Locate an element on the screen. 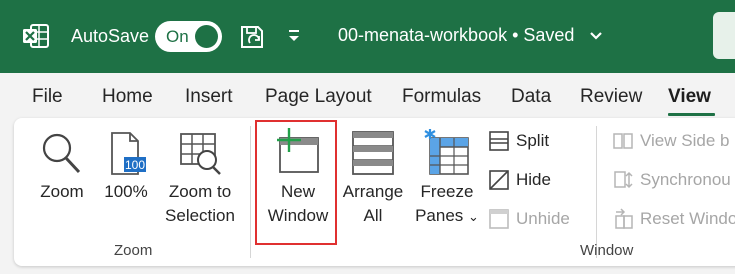 The height and width of the screenshot is (274, 735). zoom-100-label: 100% is located at coordinates (126, 191).